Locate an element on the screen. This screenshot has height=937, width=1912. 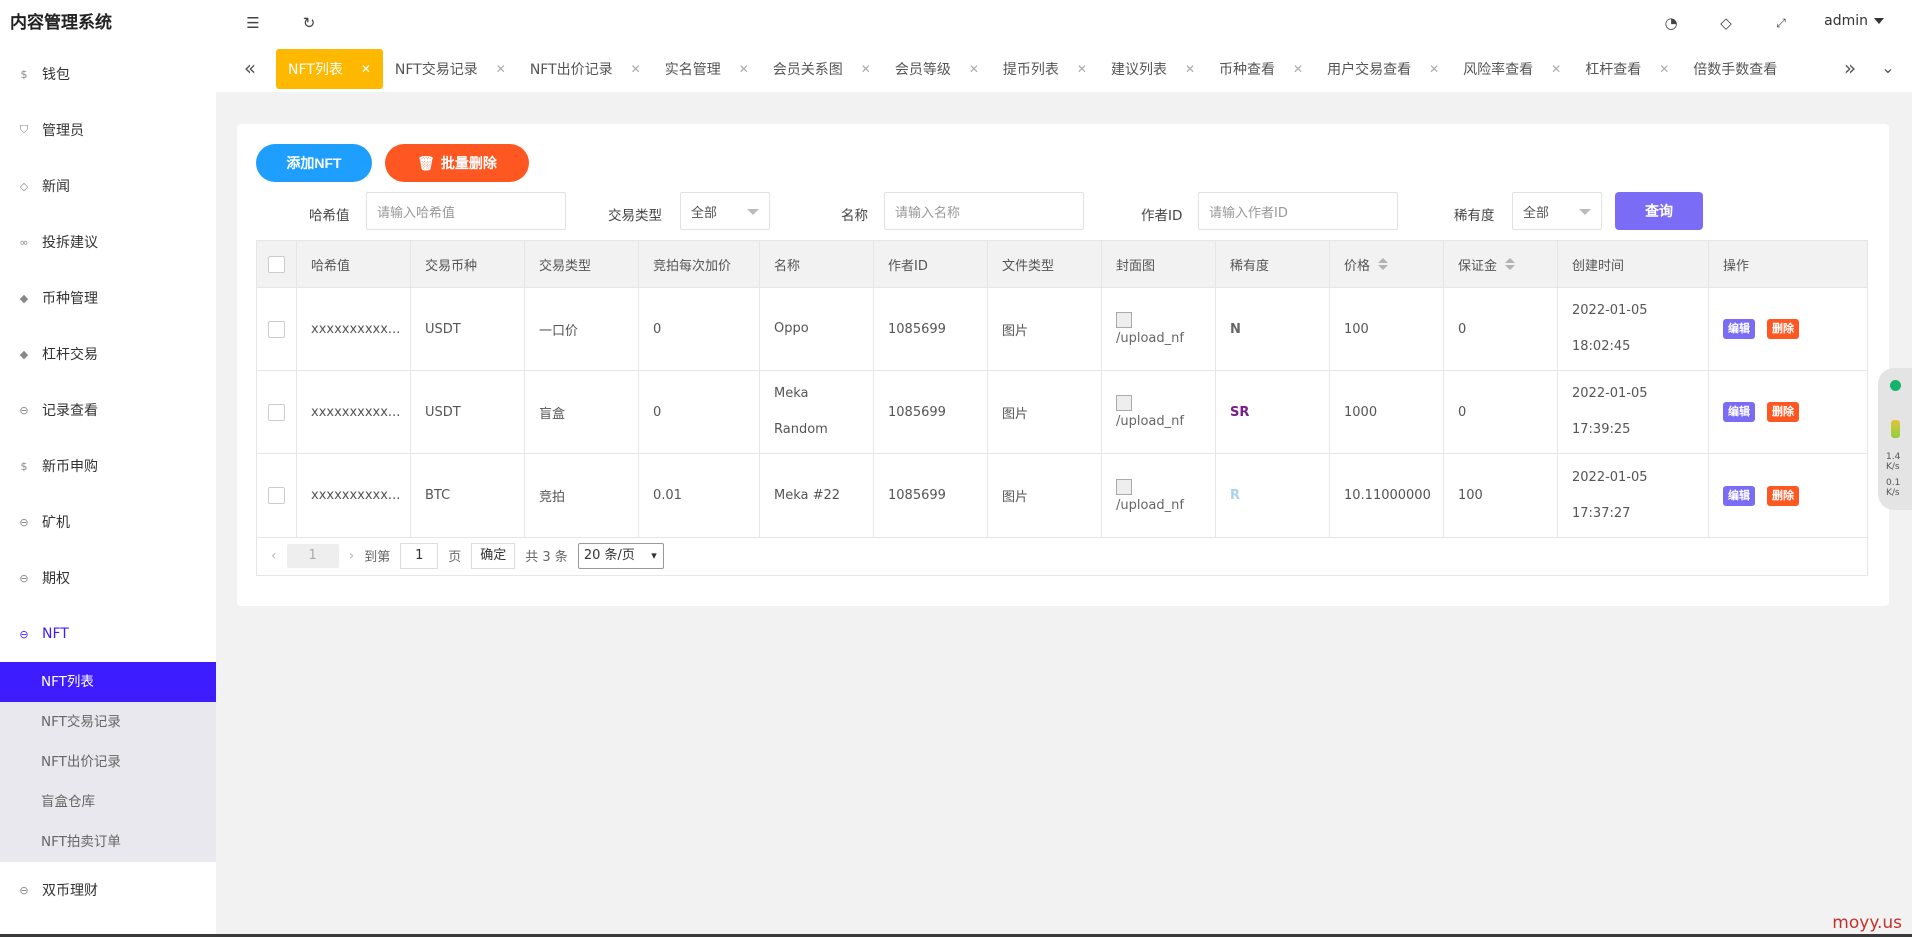
sidebar-item-miner: ⊖ 矿机 is located at coordinates (108, 522).